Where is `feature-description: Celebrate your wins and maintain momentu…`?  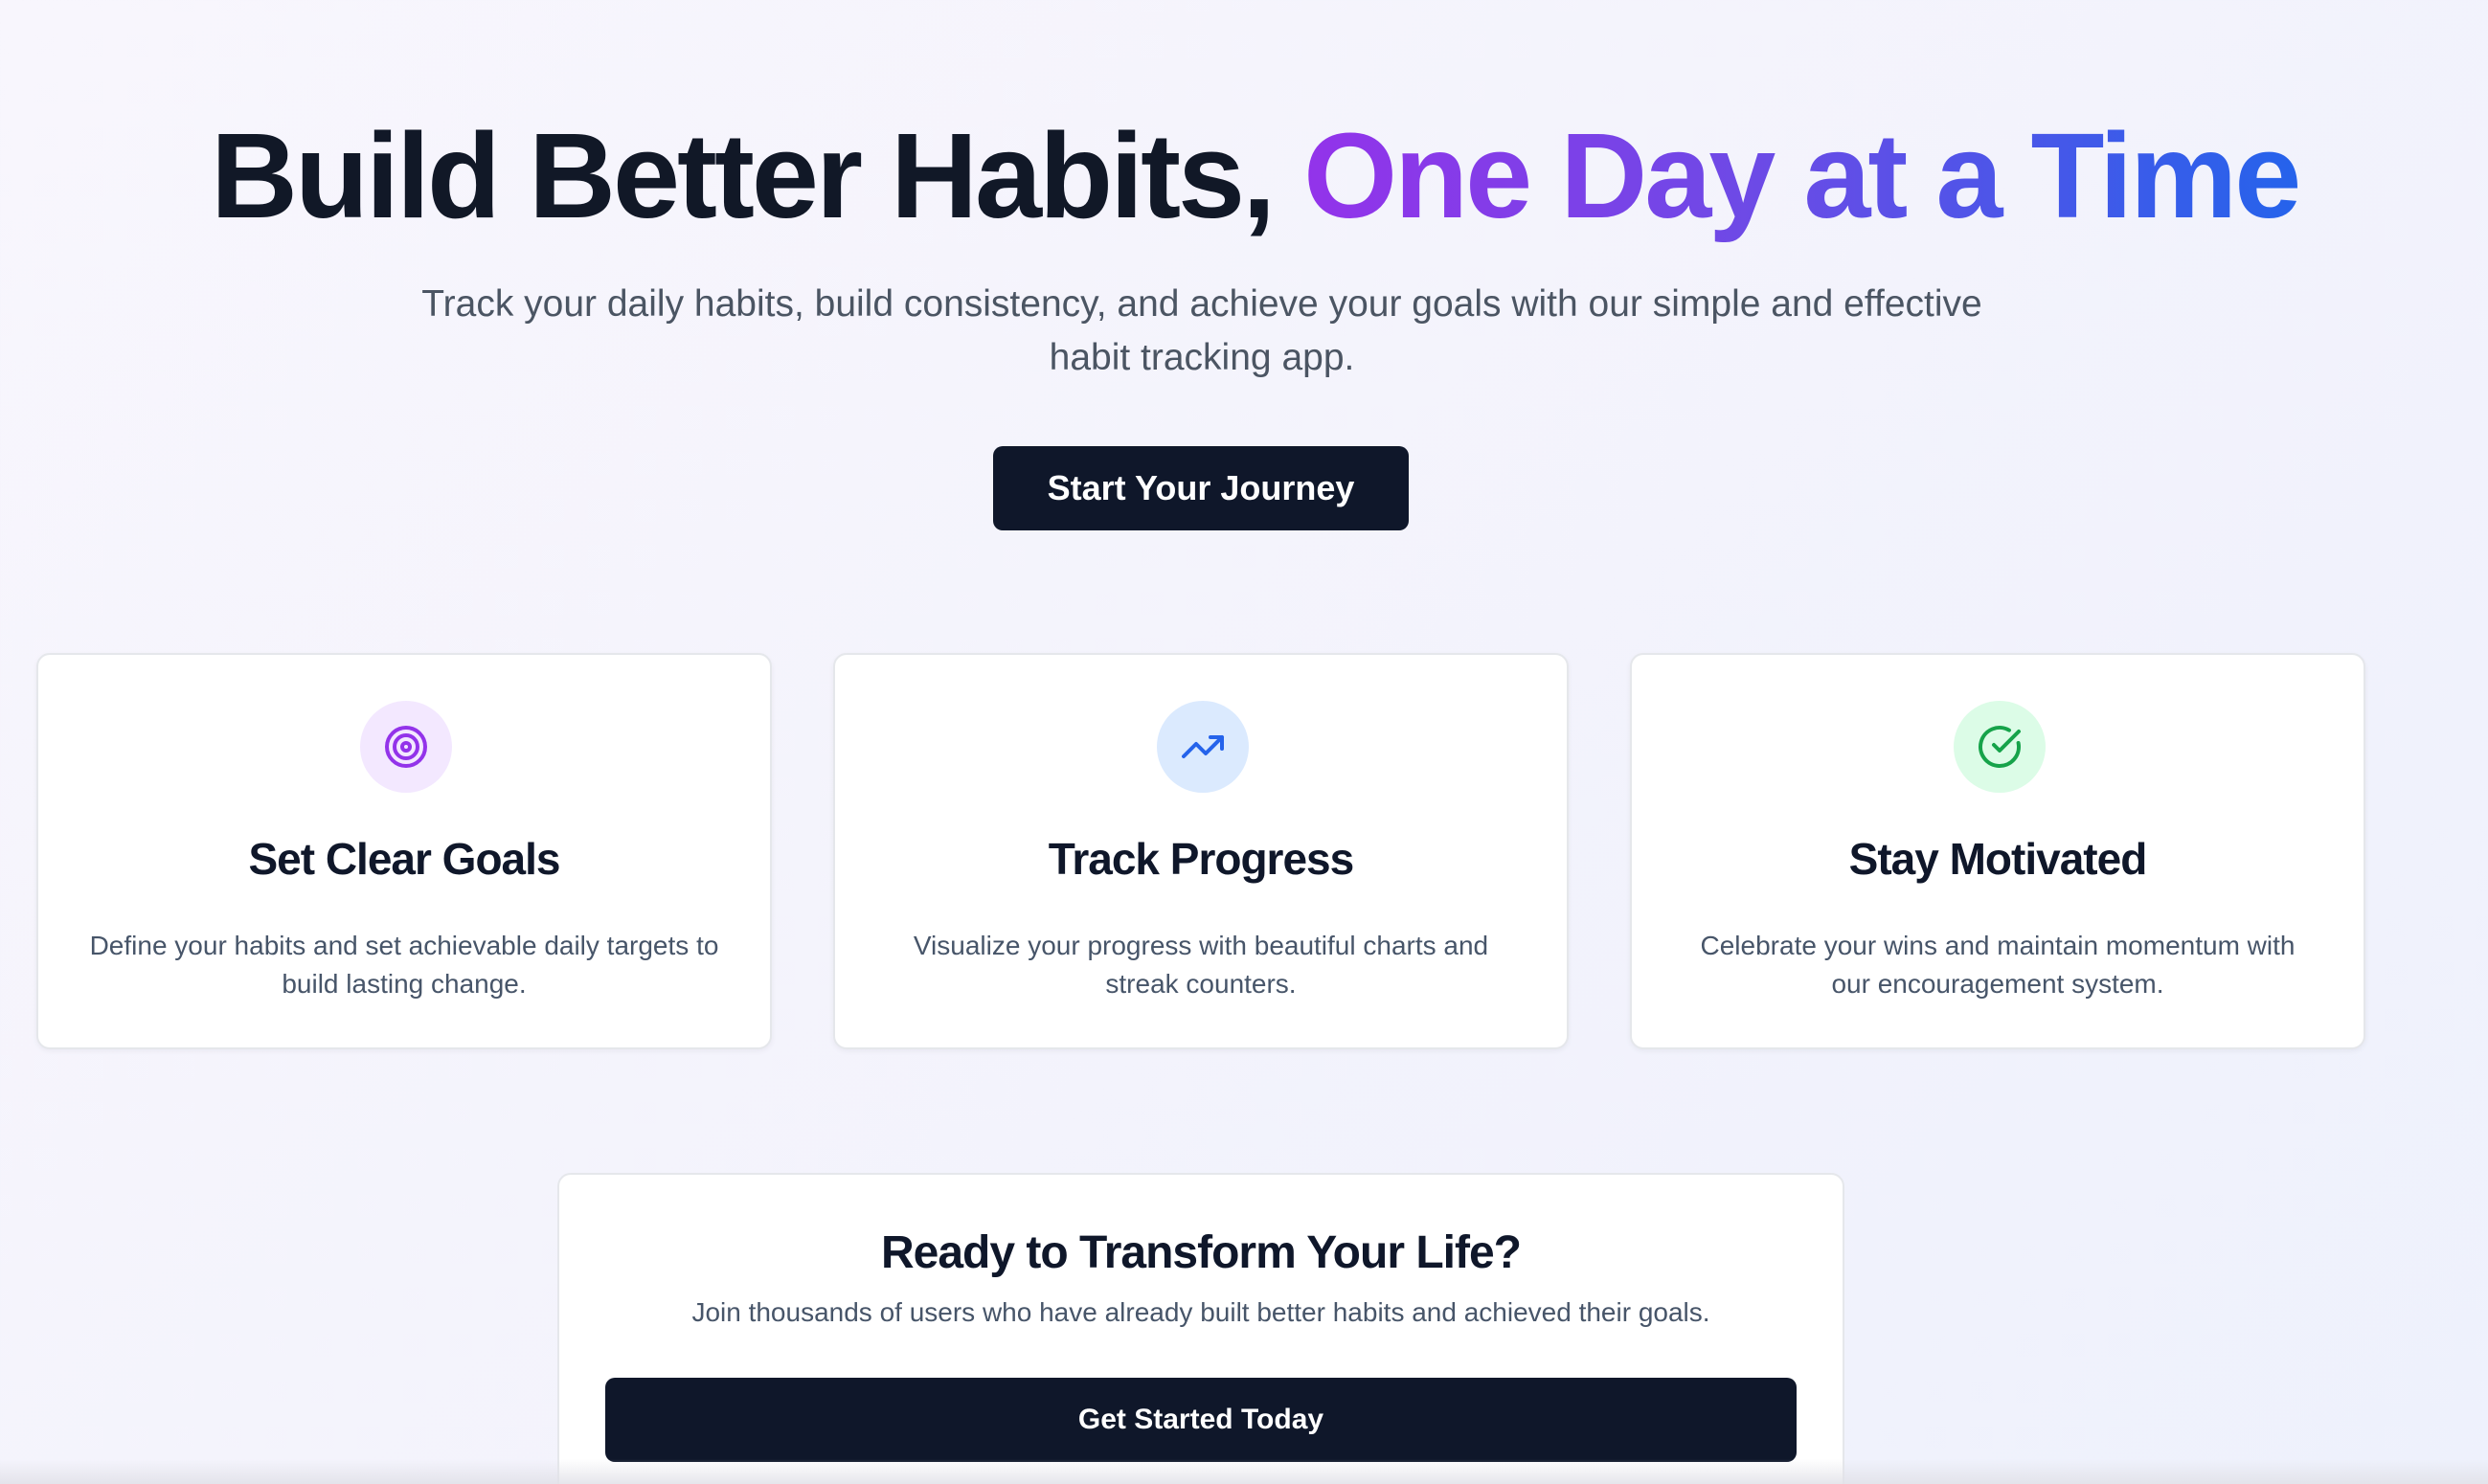 feature-description: Celebrate your wins and maintain momentu… is located at coordinates (1998, 965).